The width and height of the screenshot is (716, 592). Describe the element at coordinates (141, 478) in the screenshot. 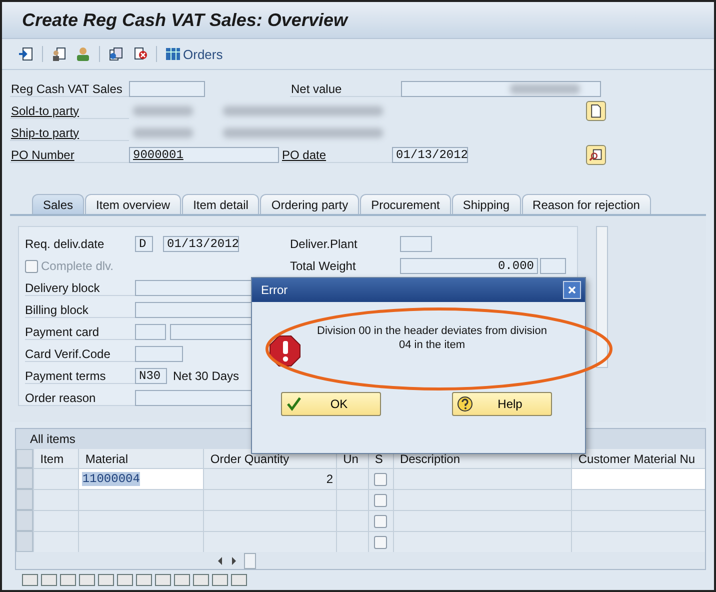

I see `table-cell: 11000004` at that location.